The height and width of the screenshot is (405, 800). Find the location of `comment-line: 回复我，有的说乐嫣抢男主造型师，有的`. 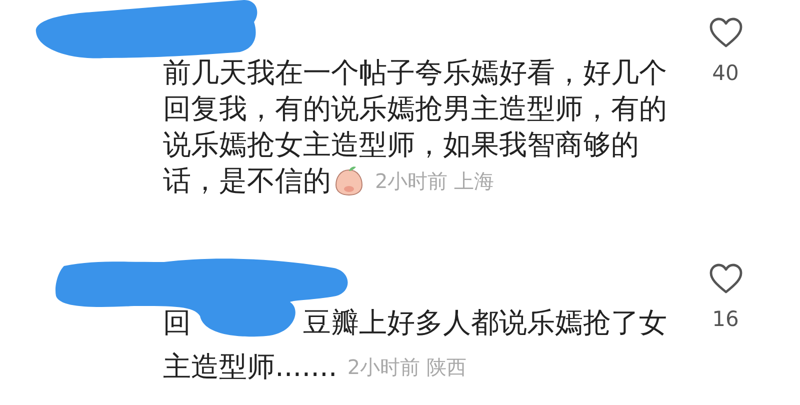

comment-line: 回复我，有的说乐嫣抢男主造型师，有的 is located at coordinates (415, 109).